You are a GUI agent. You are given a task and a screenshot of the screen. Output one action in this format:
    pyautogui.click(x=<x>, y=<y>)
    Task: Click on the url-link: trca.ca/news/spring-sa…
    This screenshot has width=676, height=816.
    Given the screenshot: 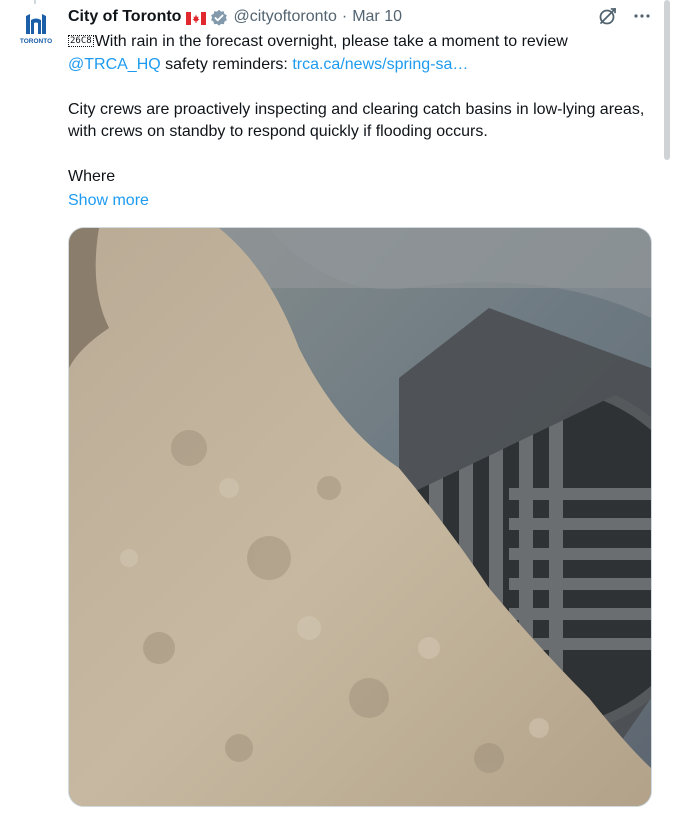 What is the action you would take?
    pyautogui.click(x=380, y=64)
    